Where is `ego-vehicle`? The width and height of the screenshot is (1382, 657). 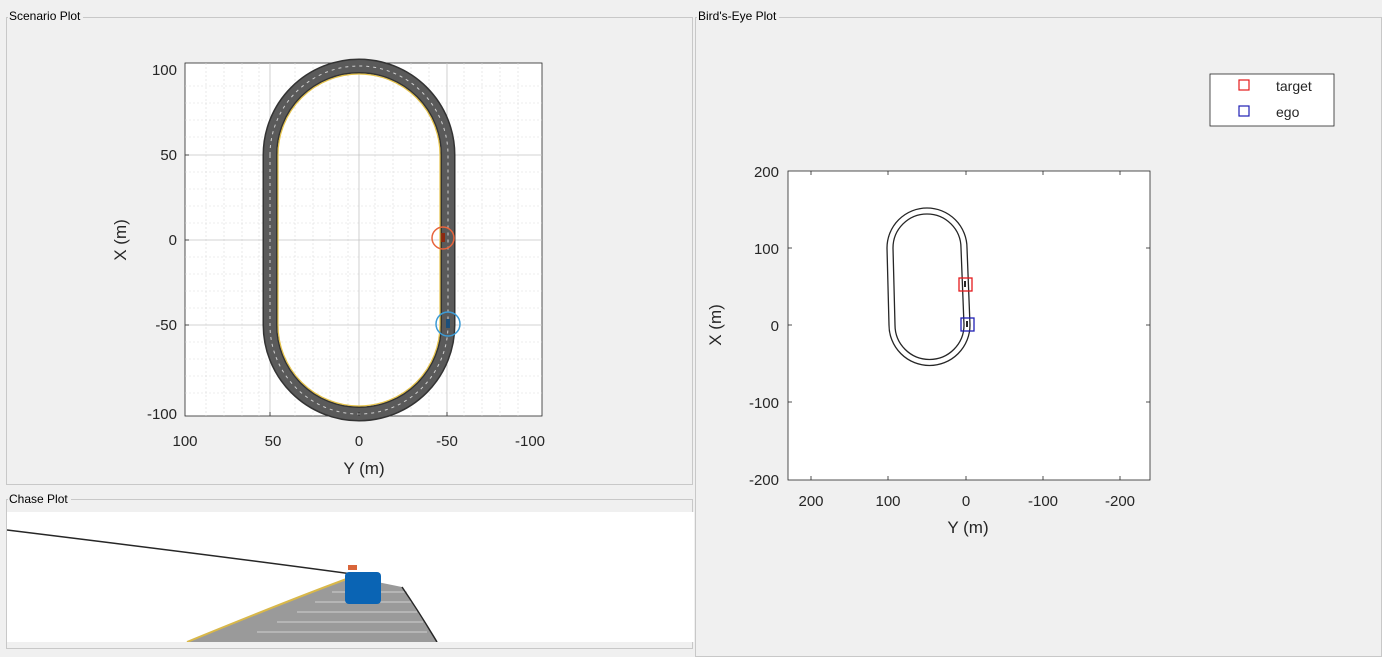
ego-vehicle is located at coordinates (448, 323).